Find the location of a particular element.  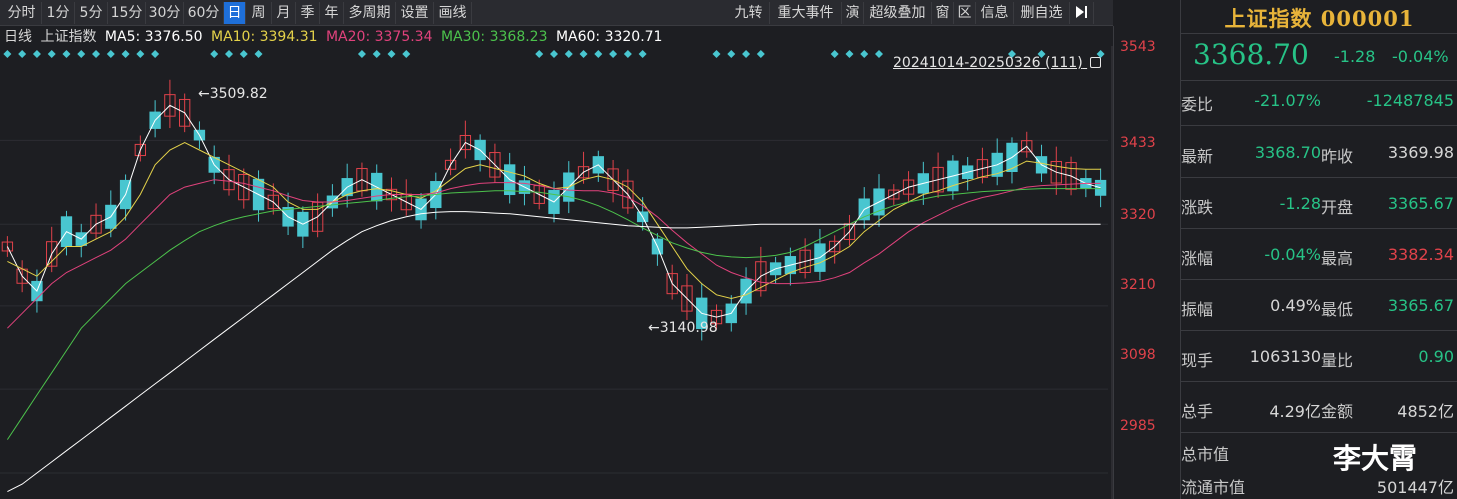

period-tab: 5分 is located at coordinates (91, 13).